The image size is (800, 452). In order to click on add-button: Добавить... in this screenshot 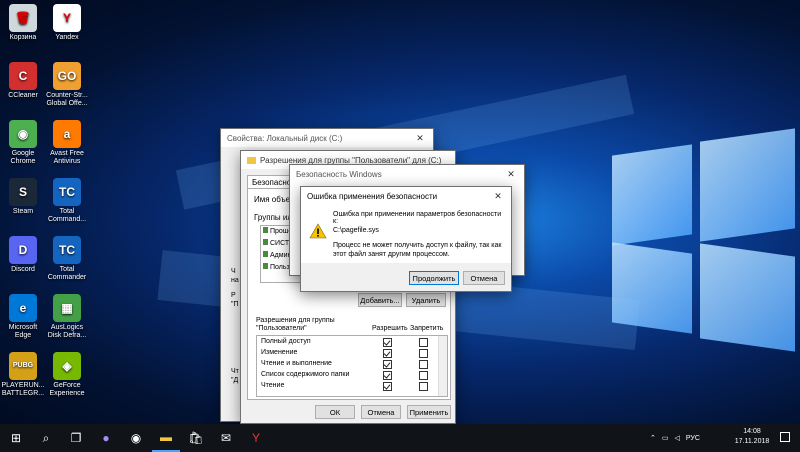, I will do `click(380, 300)`.